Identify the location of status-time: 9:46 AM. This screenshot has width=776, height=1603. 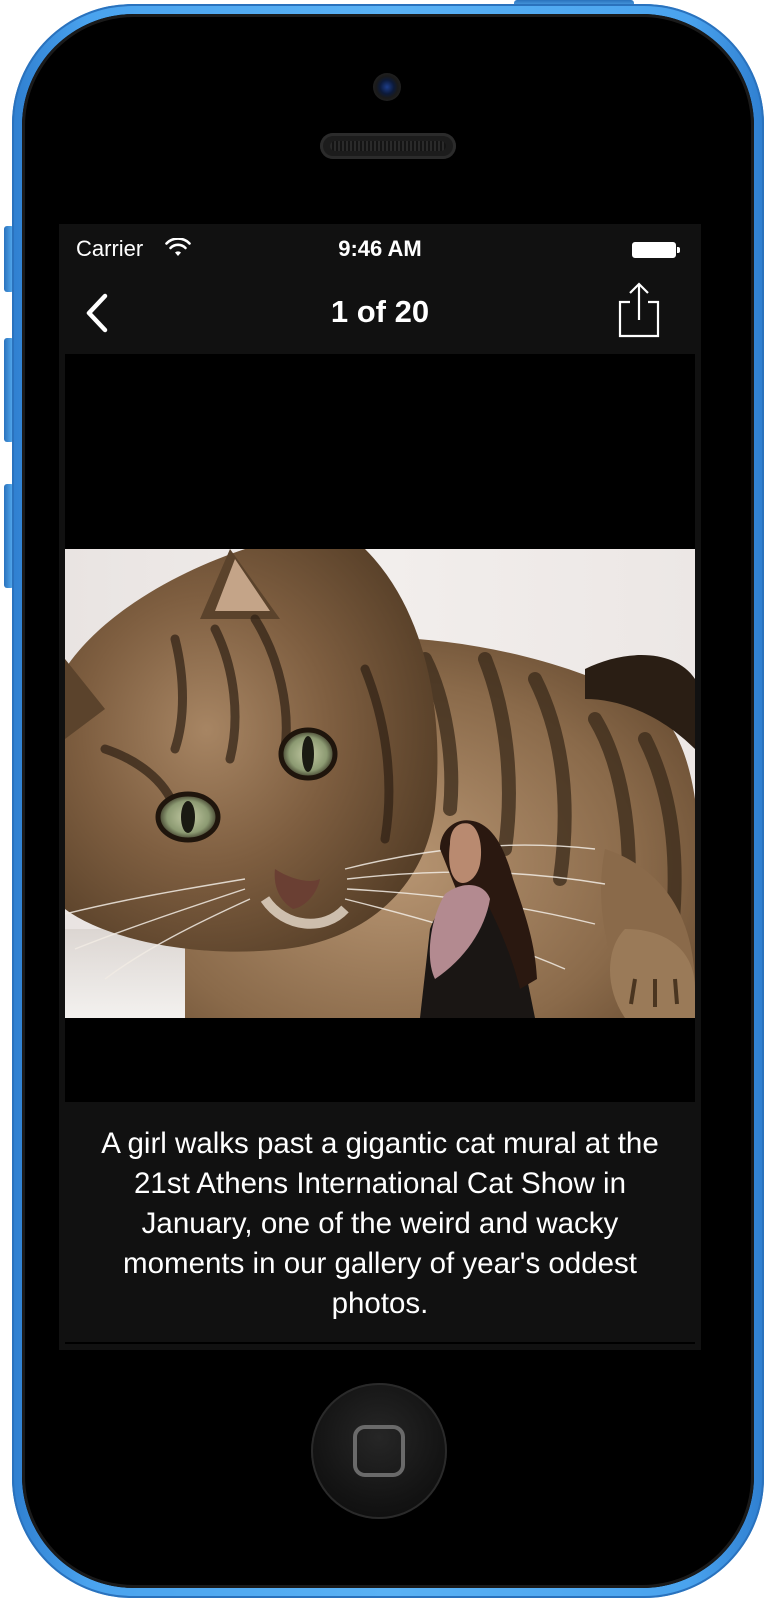
(380, 248).